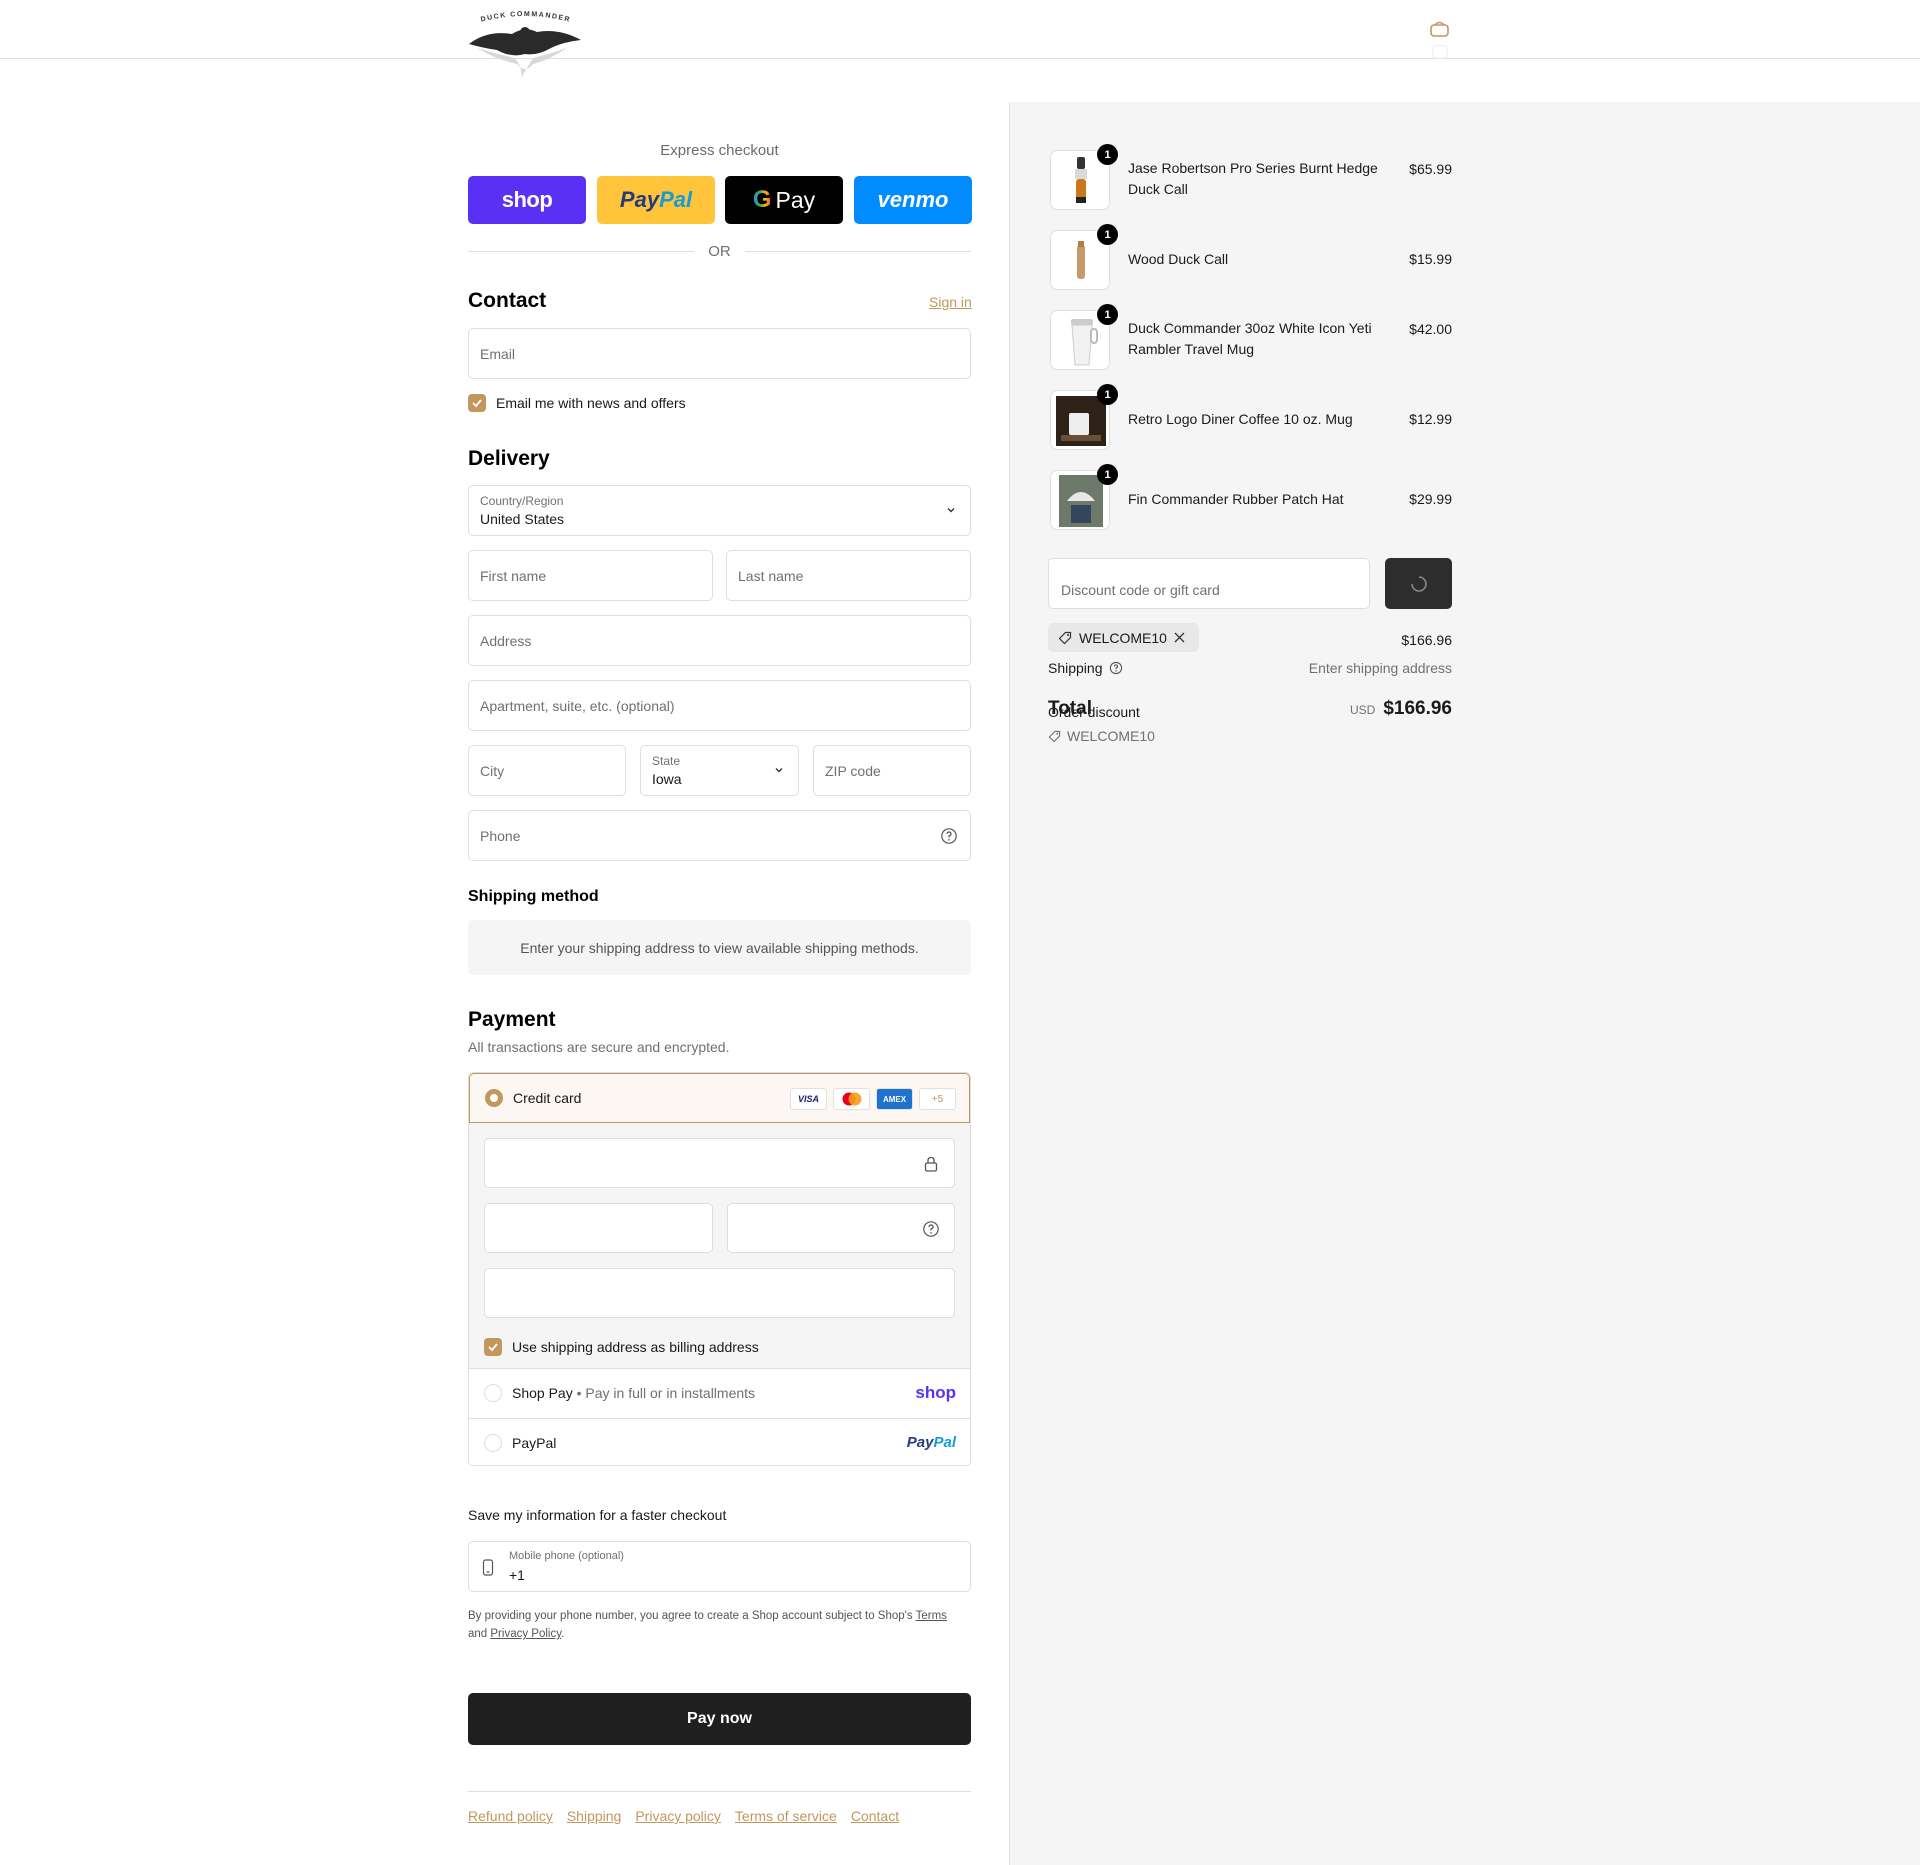 The height and width of the screenshot is (1865, 1920). What do you see at coordinates (719, 150) in the screenshot?
I see `express-checkout-title: Express checkout` at bounding box center [719, 150].